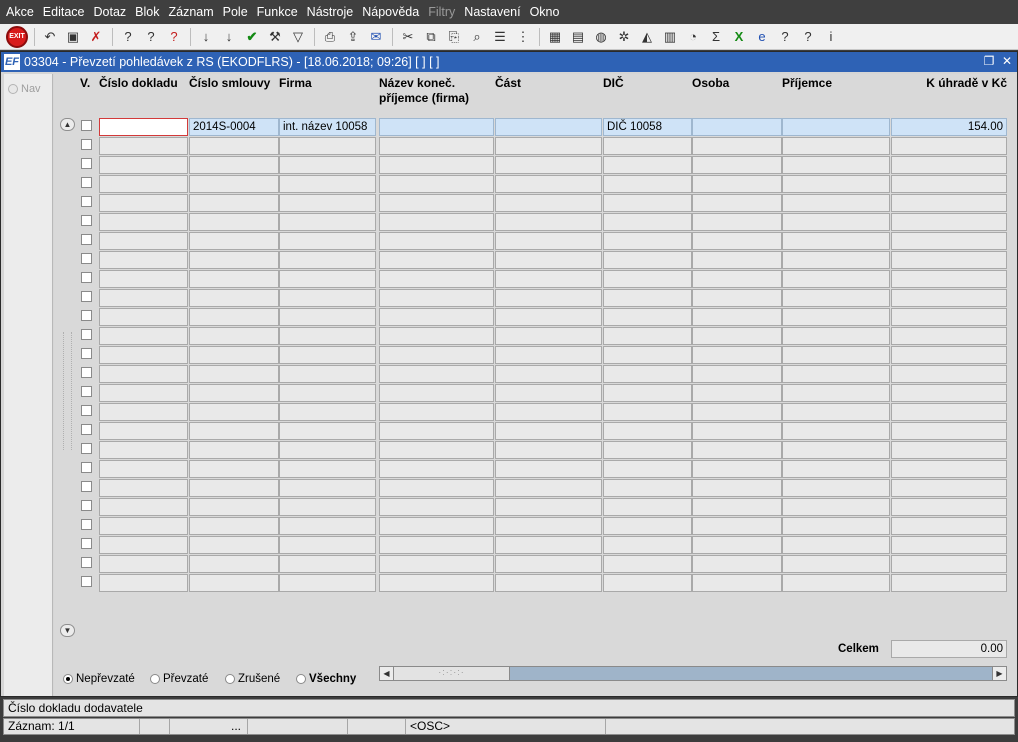 The height and width of the screenshot is (742, 1018). I want to click on menu-item-6: Funkce, so click(277, 12).